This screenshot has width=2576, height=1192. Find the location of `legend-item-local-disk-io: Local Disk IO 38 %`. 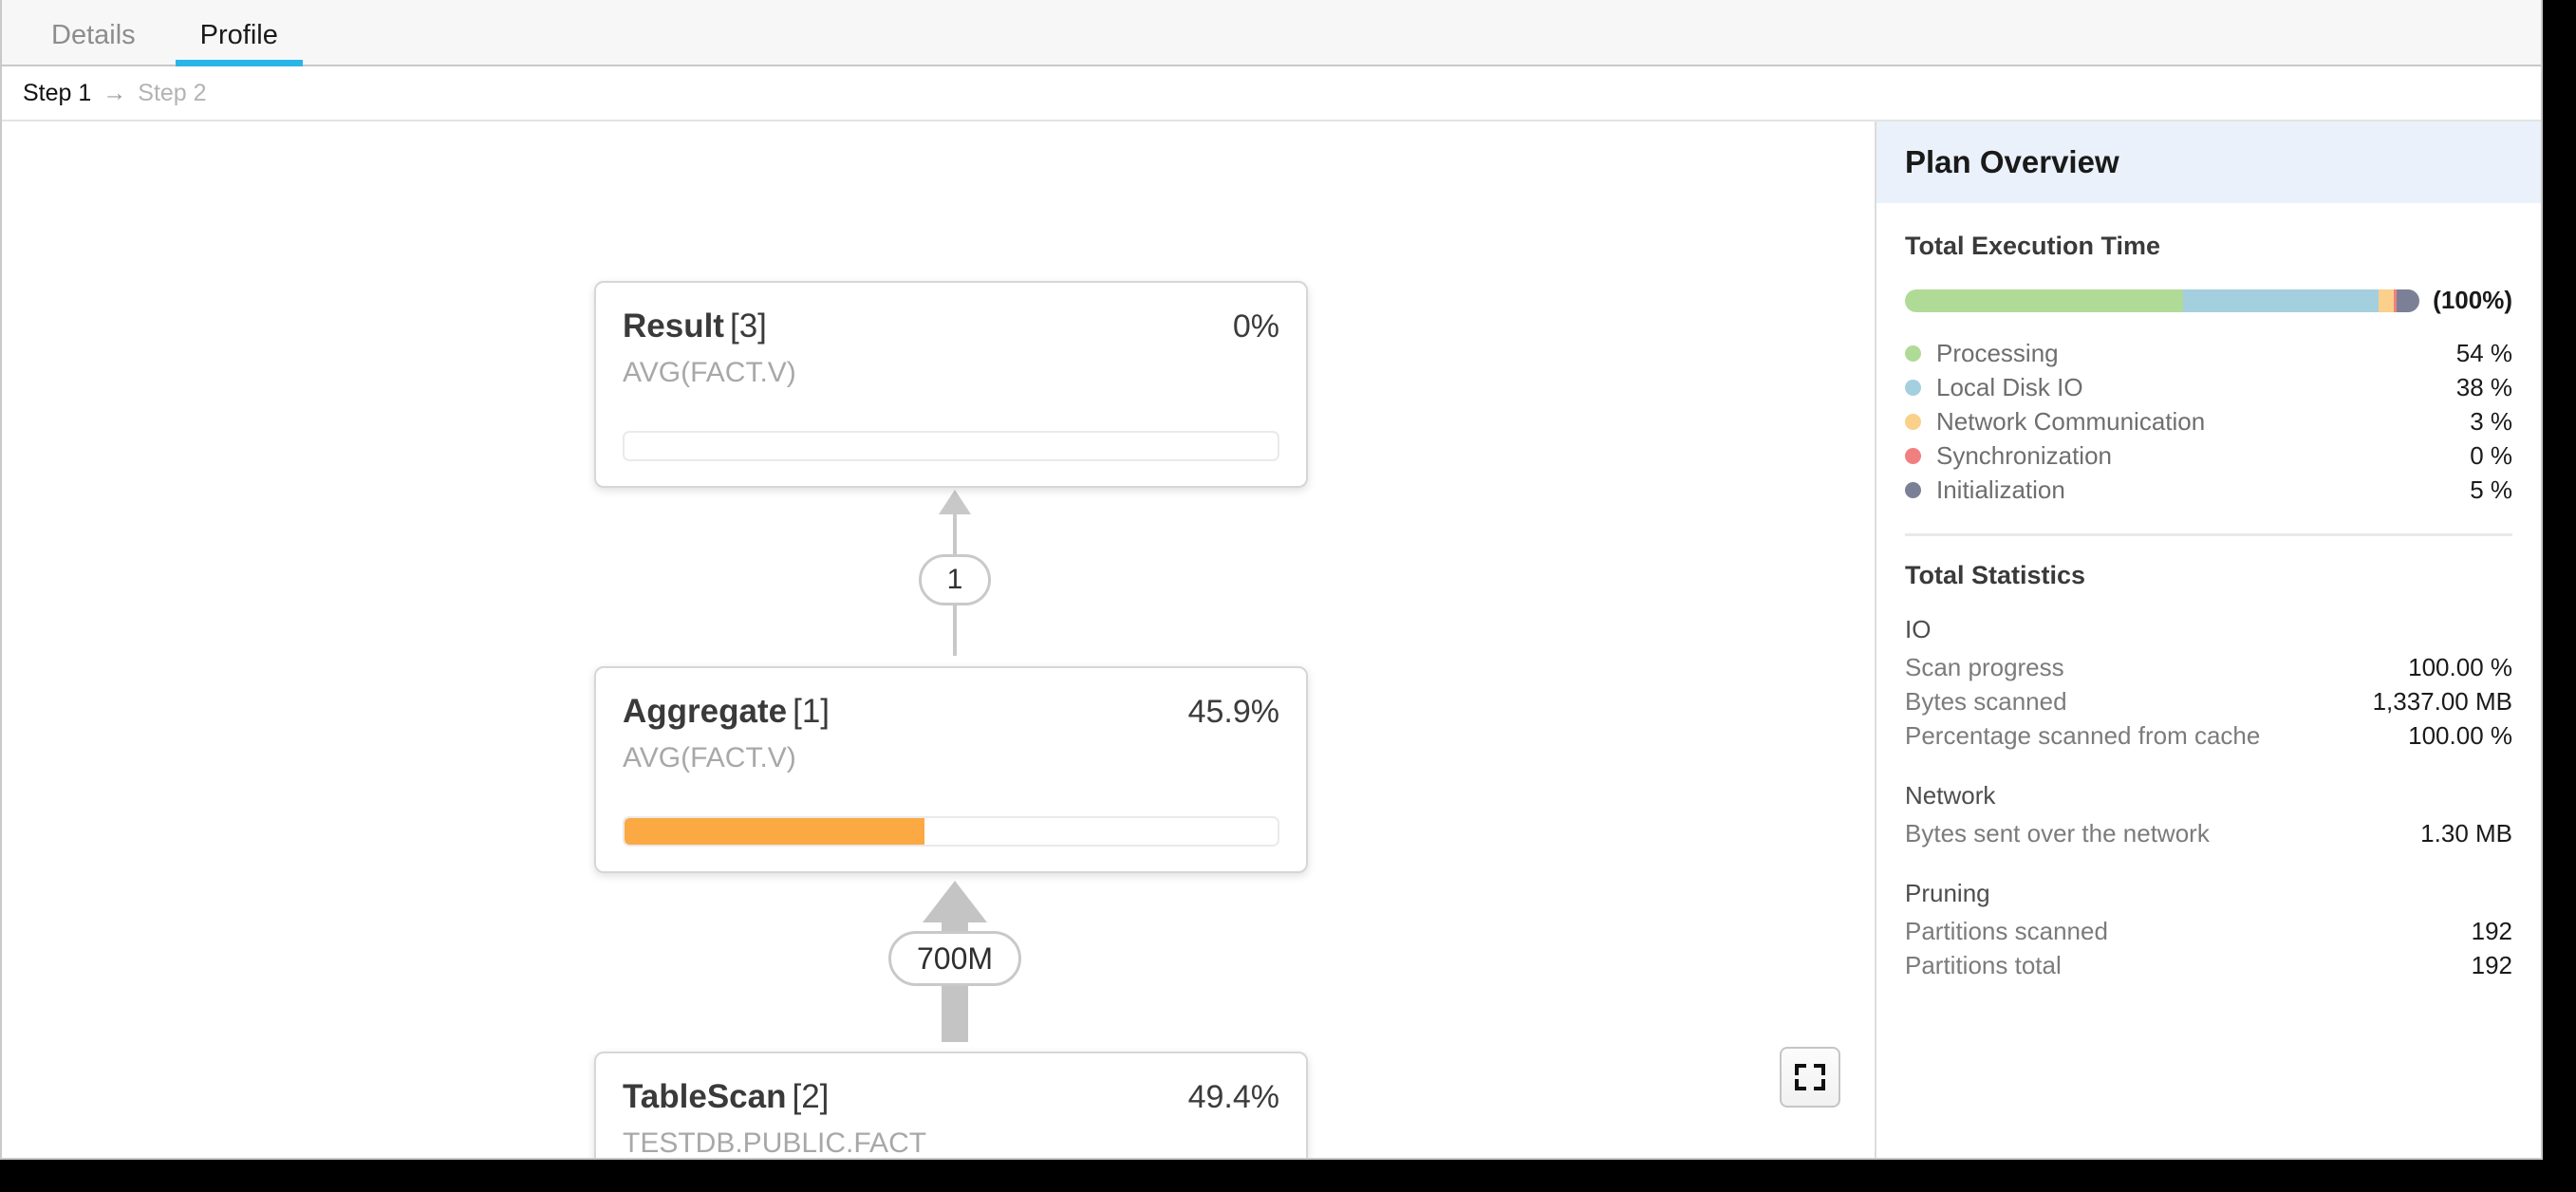

legend-item-local-disk-io: Local Disk IO 38 % is located at coordinates (2208, 387).